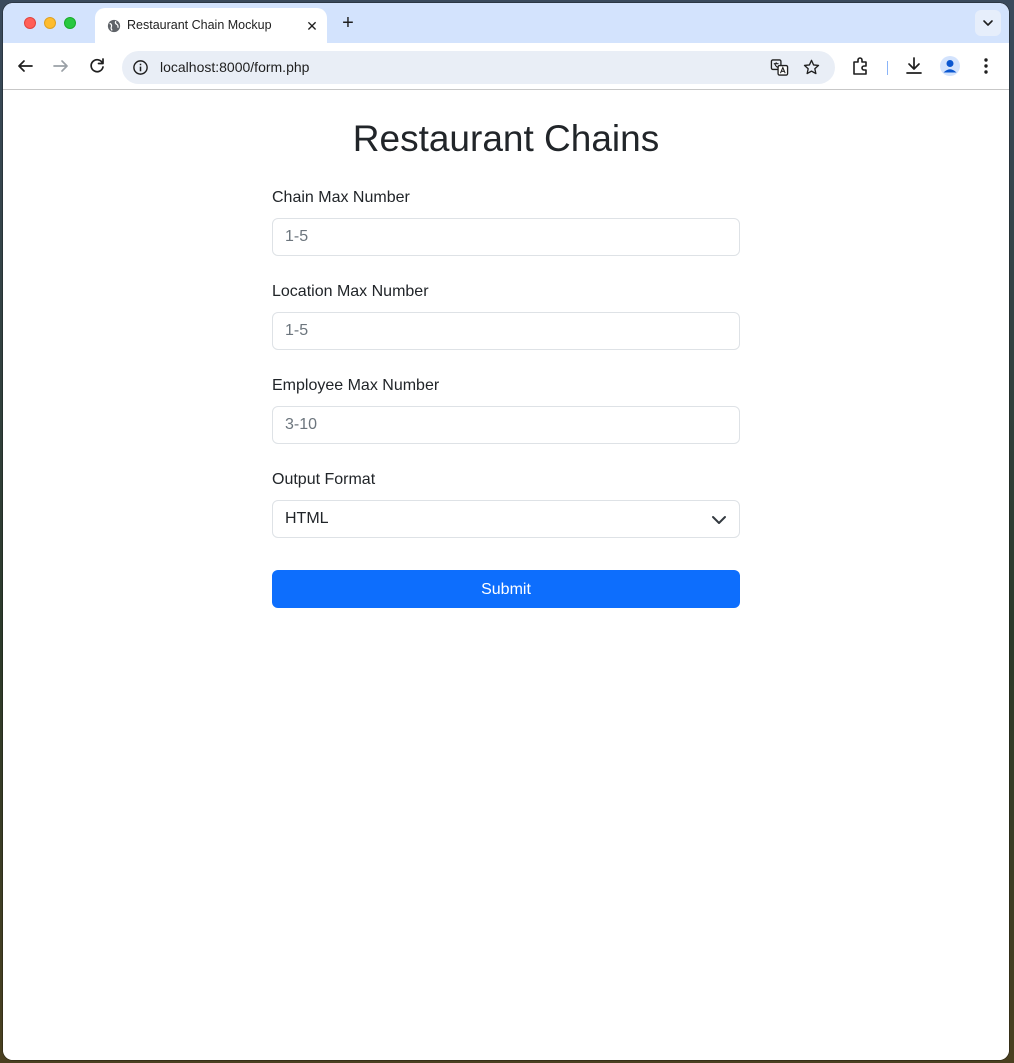 This screenshot has height=1063, width=1014. I want to click on output-format-value: HTML, so click(307, 518).